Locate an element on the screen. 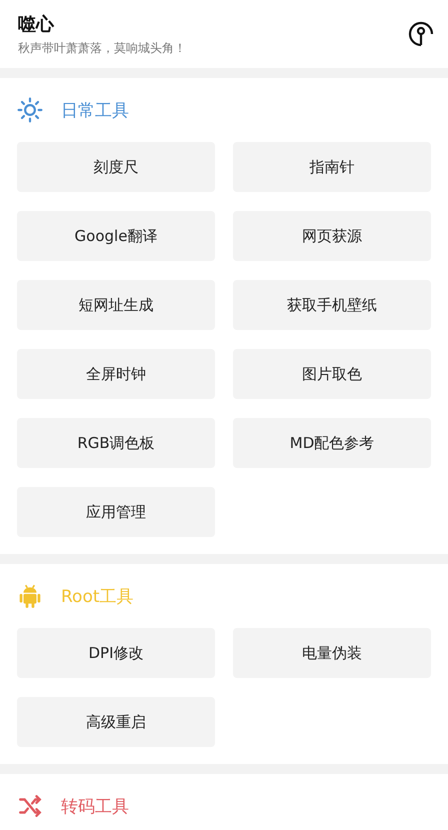 This screenshot has width=448, height=830. tool-button: MD配色参考 is located at coordinates (332, 443).